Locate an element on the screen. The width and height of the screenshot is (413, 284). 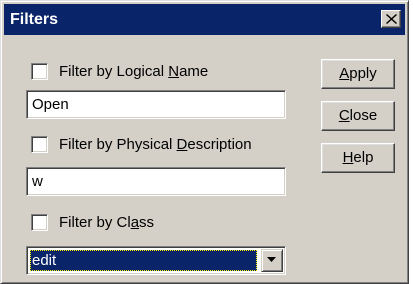
close-icon is located at coordinates (391, 19).